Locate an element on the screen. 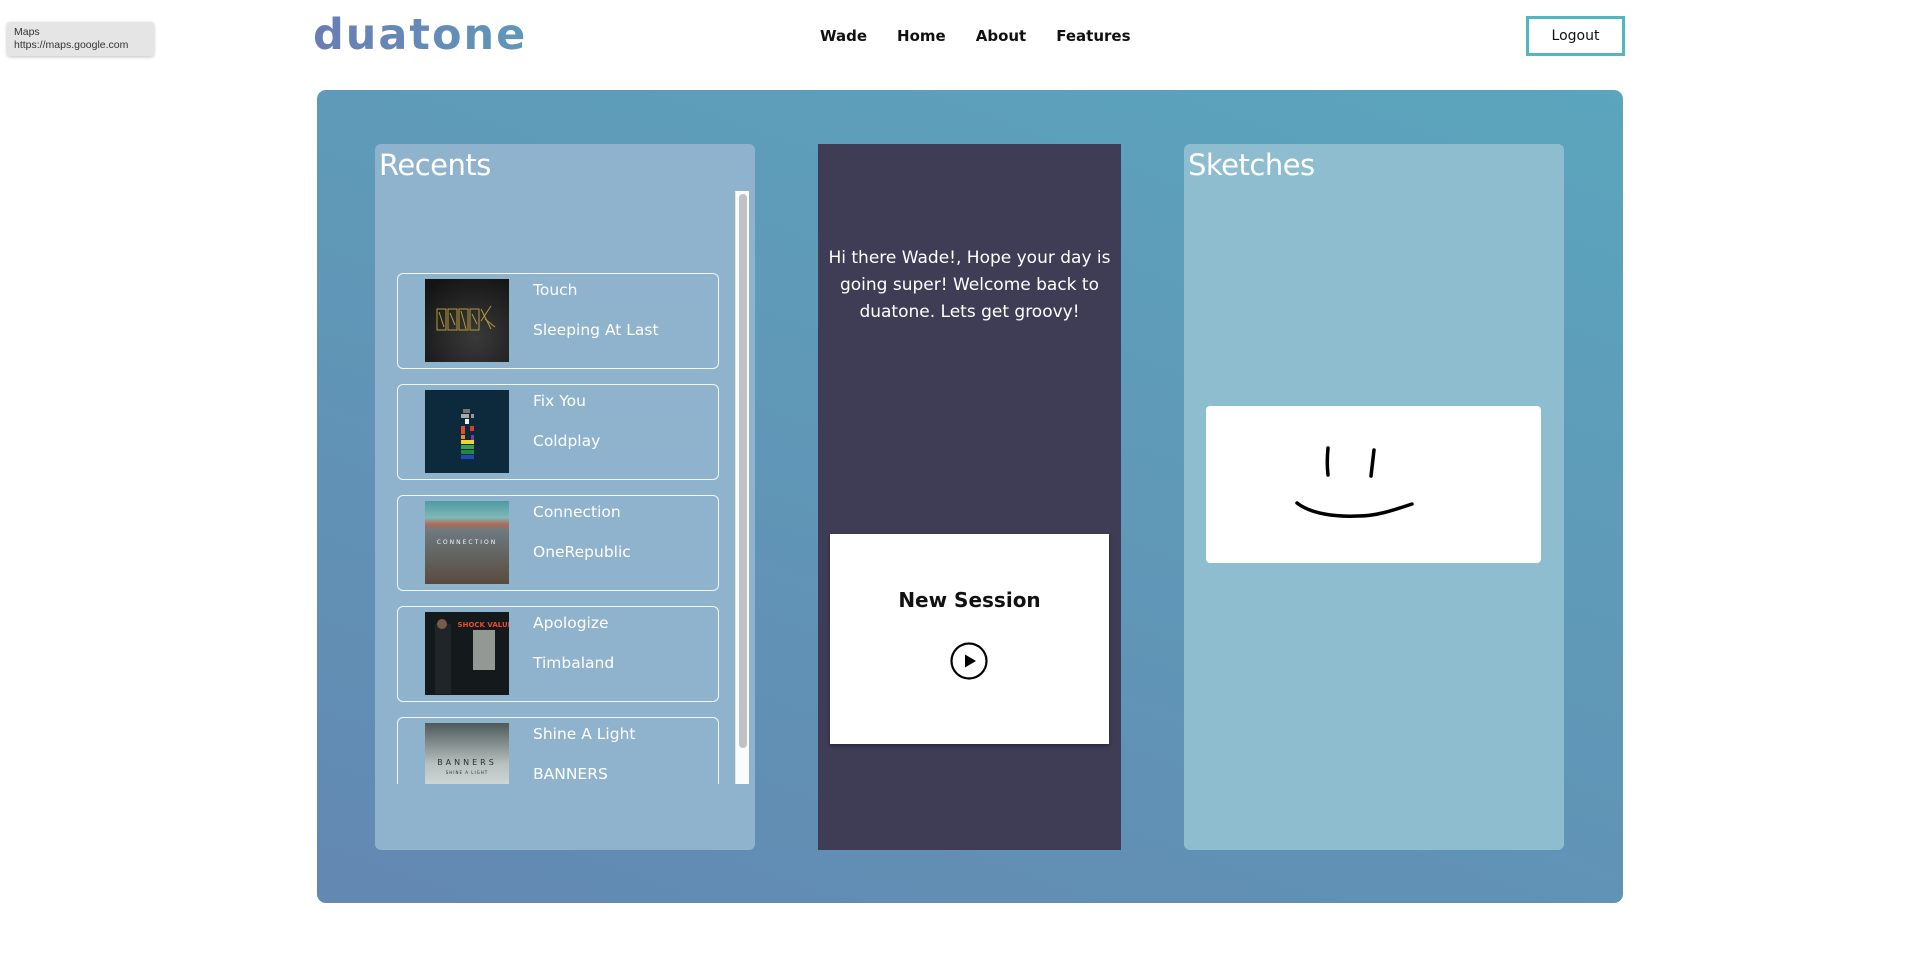 This screenshot has width=1906, height=968. track-artist: OneRepublic is located at coordinates (582, 552).